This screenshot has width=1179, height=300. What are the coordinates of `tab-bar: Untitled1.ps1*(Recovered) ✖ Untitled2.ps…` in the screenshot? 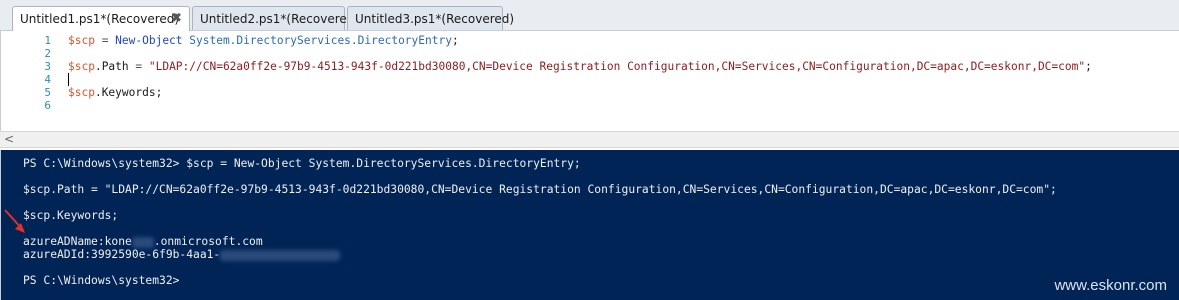 It's located at (589, 15).